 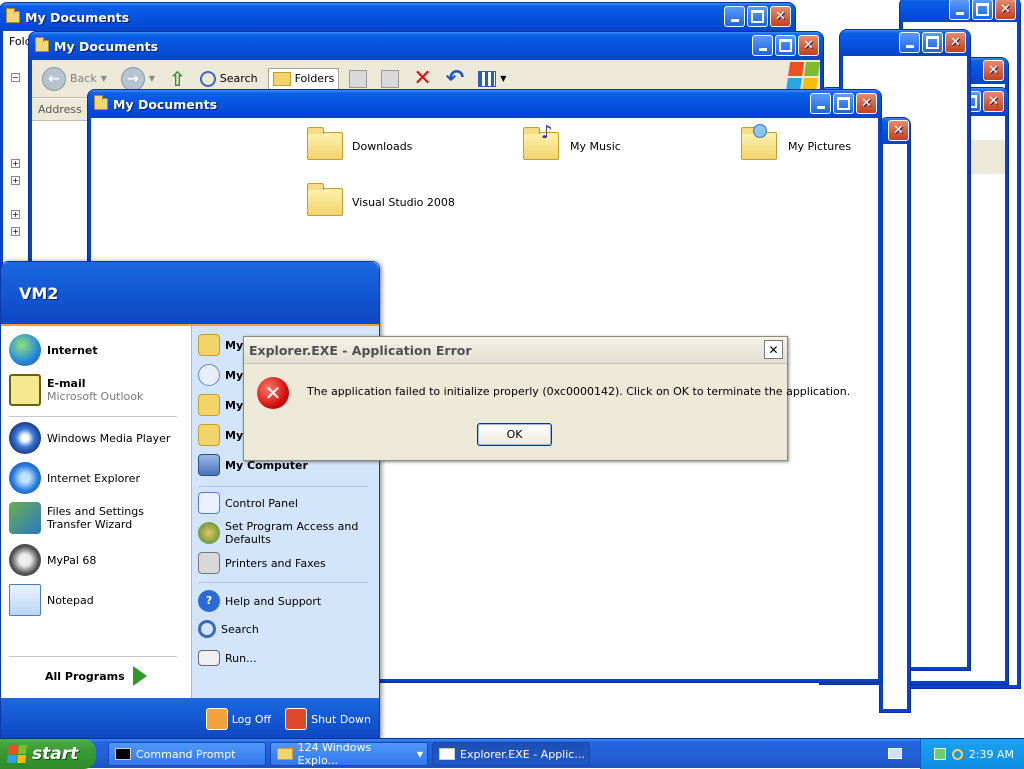 What do you see at coordinates (229, 79) in the screenshot?
I see `search-button: Search` at bounding box center [229, 79].